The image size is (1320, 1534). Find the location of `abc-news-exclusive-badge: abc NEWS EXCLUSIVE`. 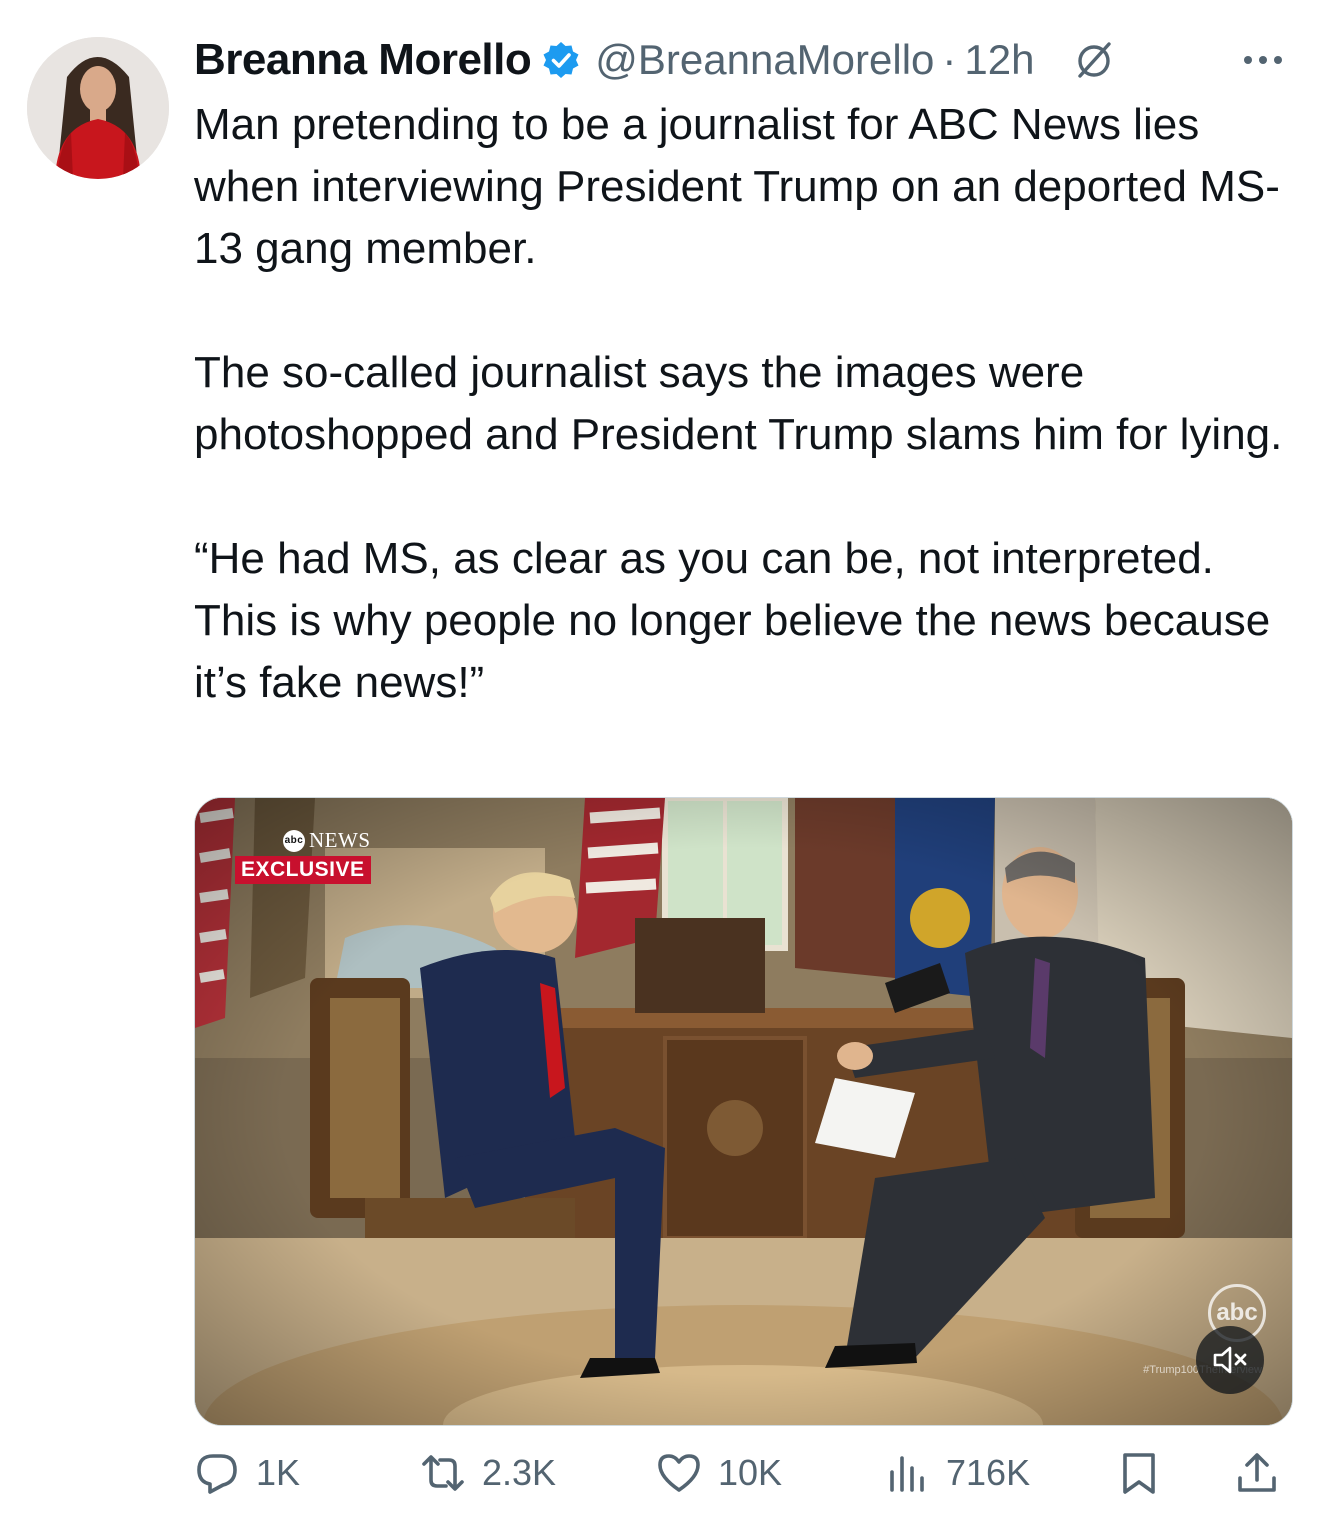

abc-news-exclusive-badge: abc NEWS EXCLUSIVE is located at coordinates (303, 856).